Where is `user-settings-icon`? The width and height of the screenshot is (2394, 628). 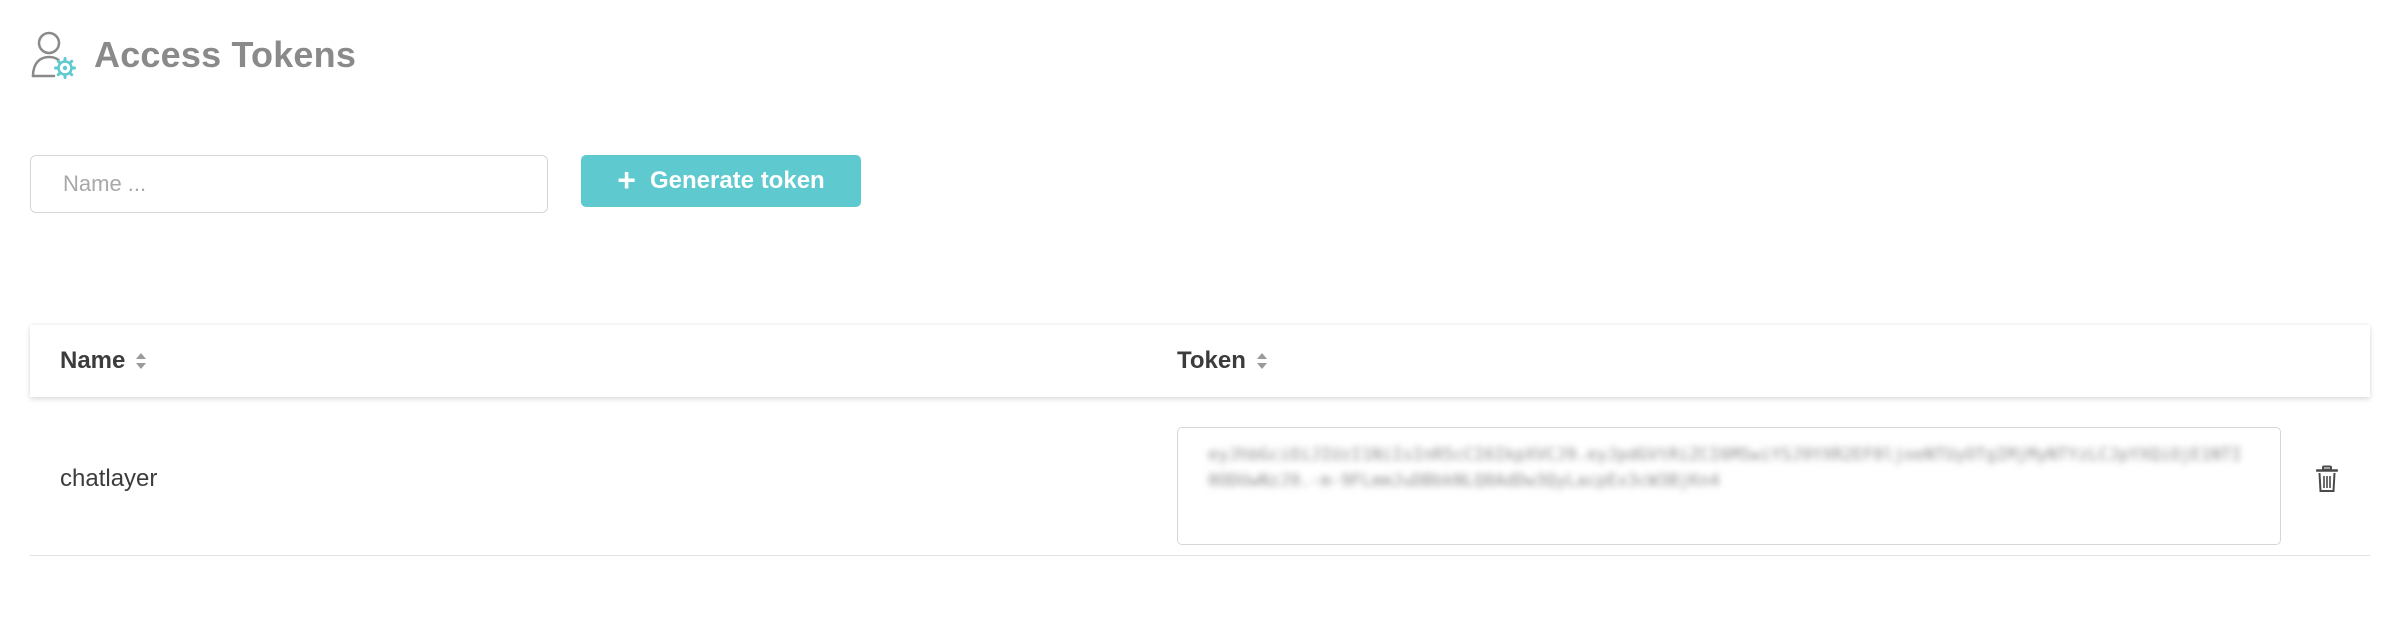
user-settings-icon is located at coordinates (53, 55).